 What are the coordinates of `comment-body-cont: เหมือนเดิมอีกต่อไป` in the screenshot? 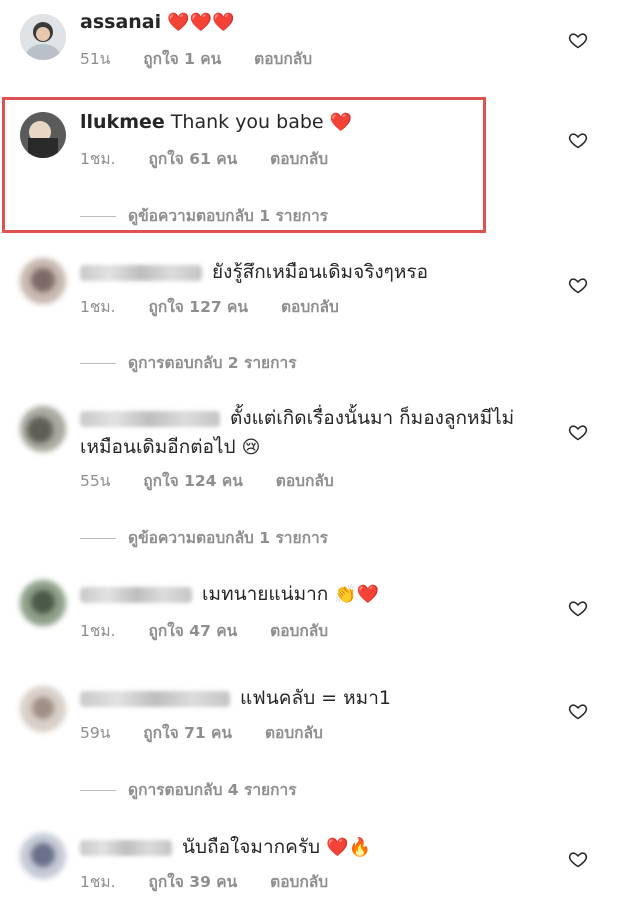 It's located at (158, 447).